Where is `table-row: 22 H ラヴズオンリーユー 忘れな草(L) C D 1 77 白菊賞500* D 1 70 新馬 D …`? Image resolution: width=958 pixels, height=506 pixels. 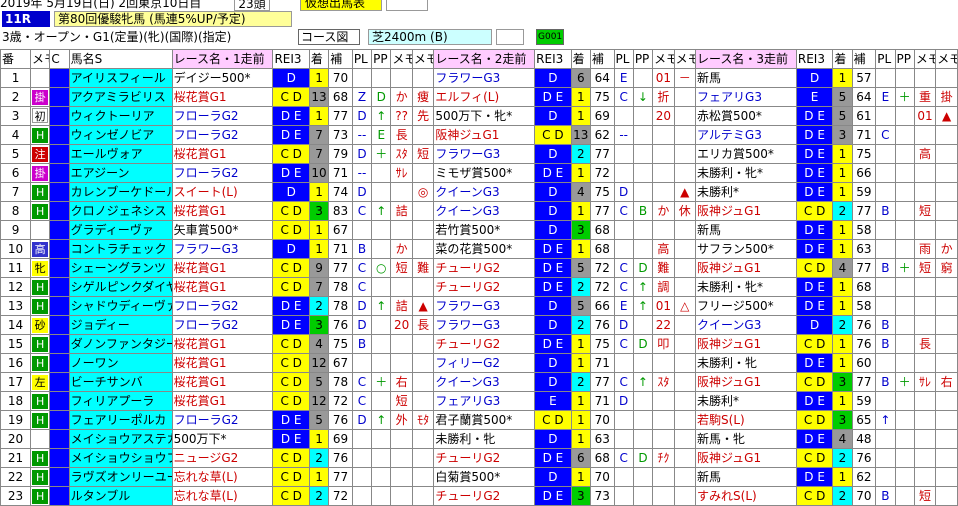 table-row: 22 H ラヴズオンリーユー 忘れな草(L) C D 1 77 白菊賞500* D 1 70 新馬 D … is located at coordinates (479, 477).